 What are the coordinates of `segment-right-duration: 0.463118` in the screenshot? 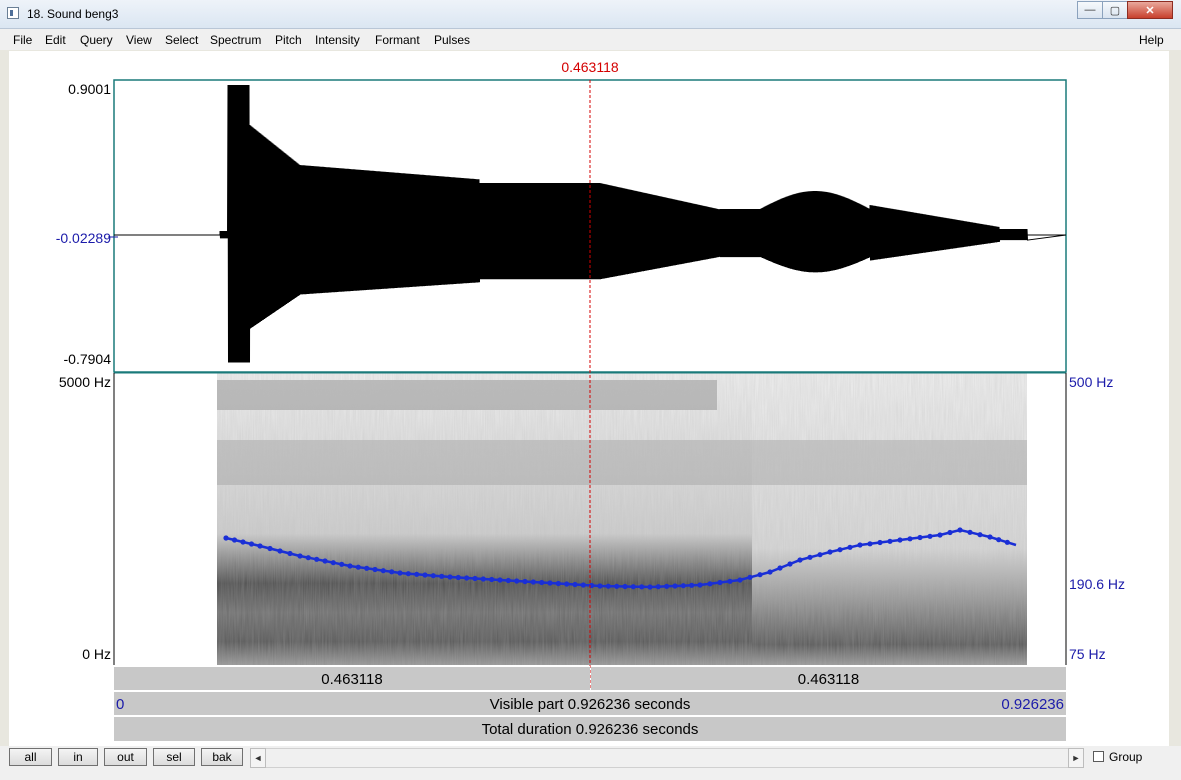 It's located at (828, 679).